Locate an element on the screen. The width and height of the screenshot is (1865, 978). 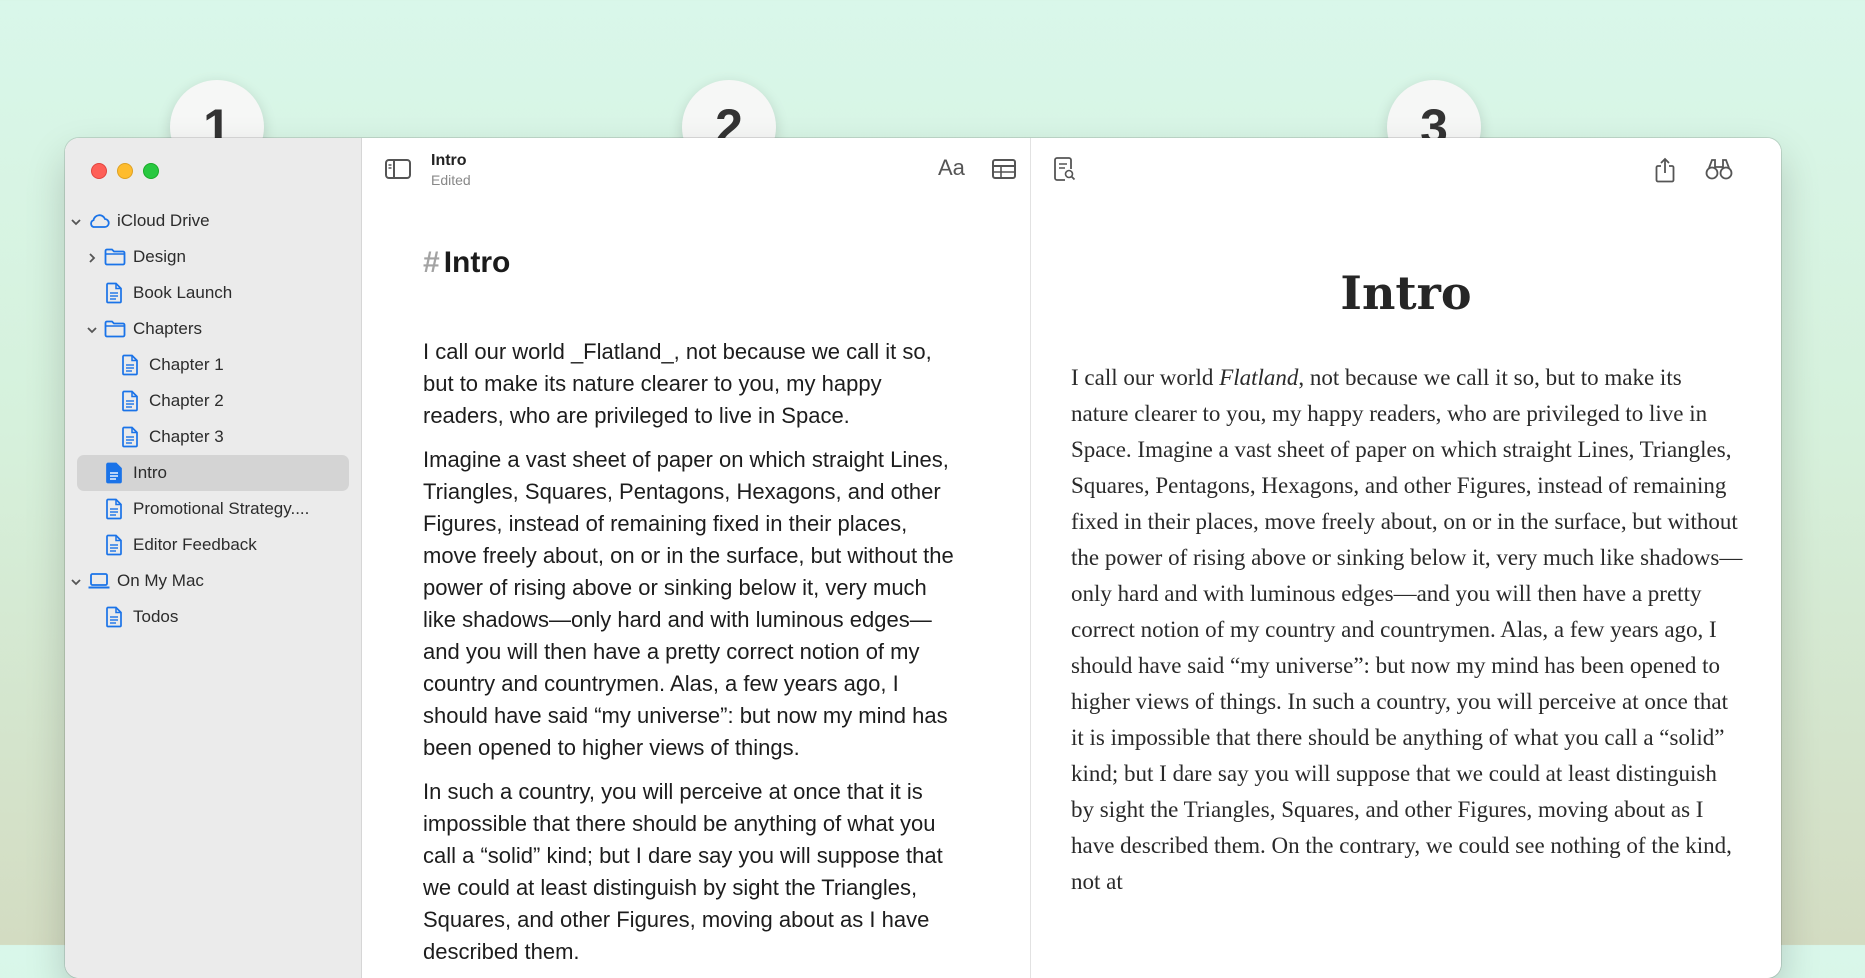
sidebar-item-label: Chapters is located at coordinates (167, 328).